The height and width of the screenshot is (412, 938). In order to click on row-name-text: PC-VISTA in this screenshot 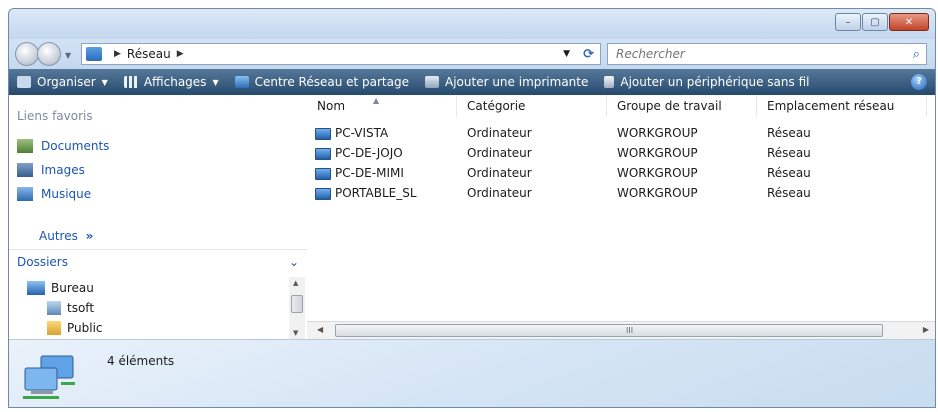, I will do `click(362, 133)`.